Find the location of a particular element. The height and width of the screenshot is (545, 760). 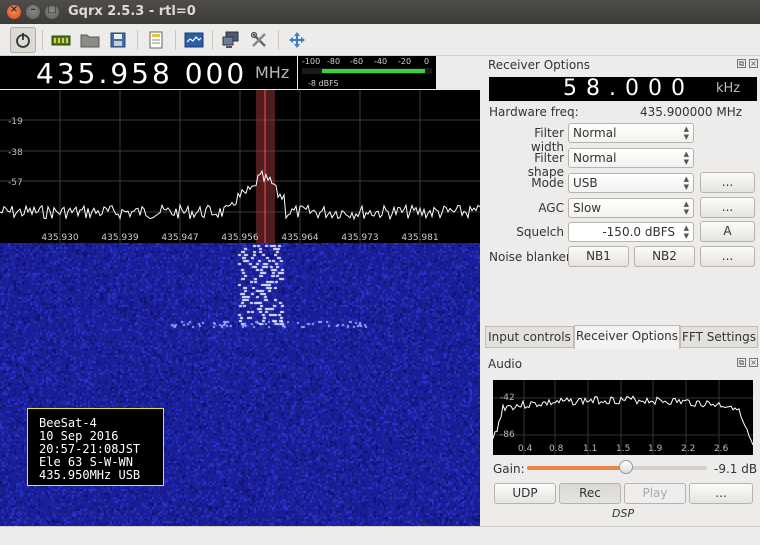

mode-value: USB is located at coordinates (585, 183).